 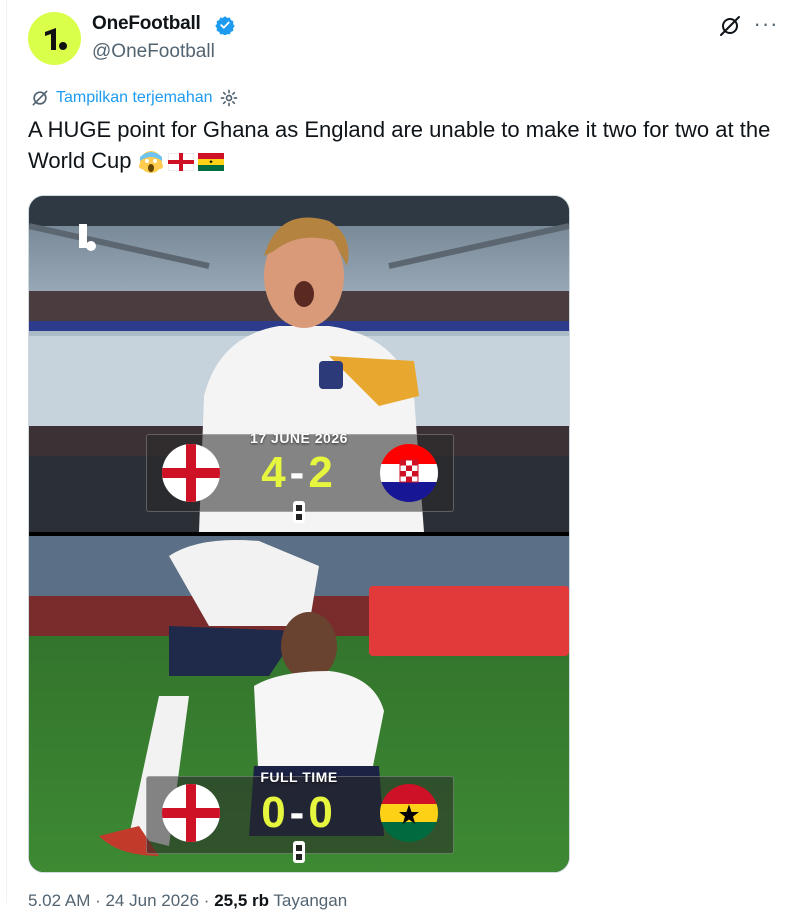 I want to click on views-count: 25,5 rb, so click(x=241, y=900).